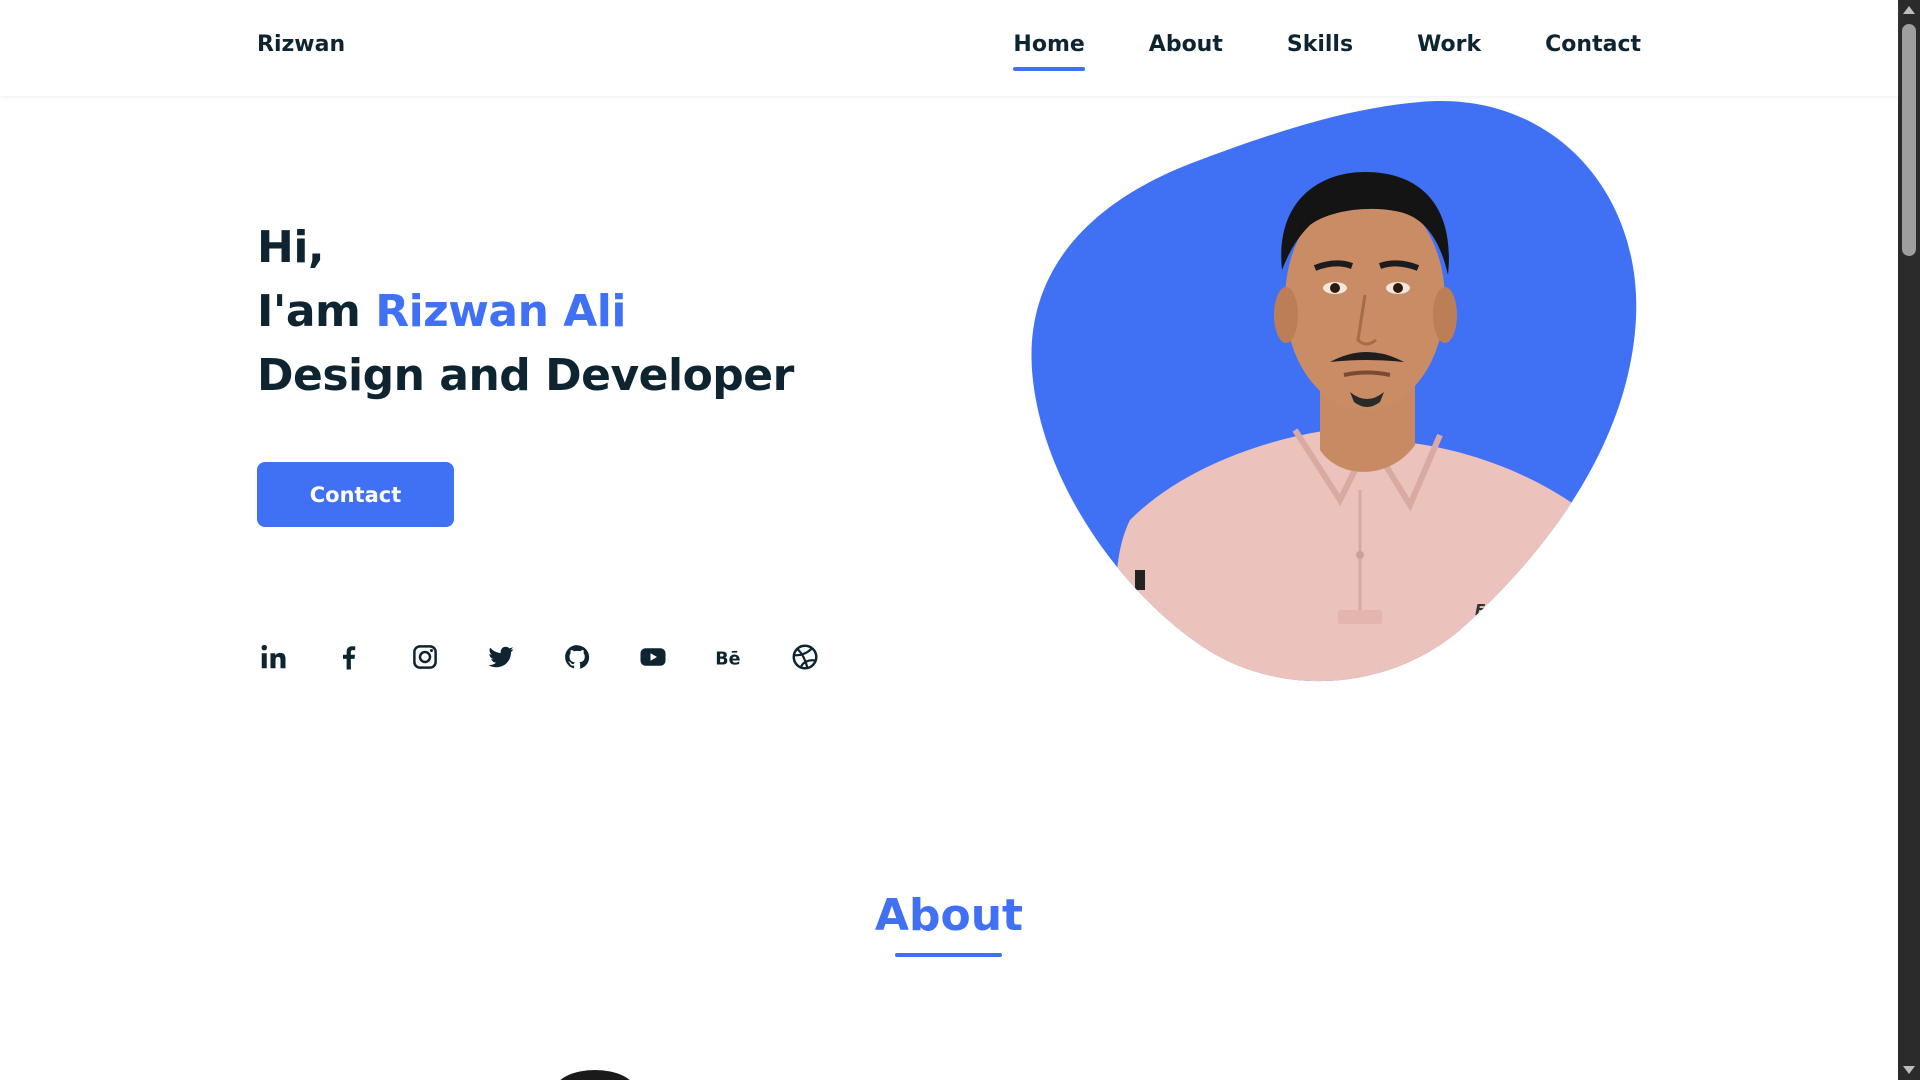 Image resolution: width=1920 pixels, height=1080 pixels. Describe the element at coordinates (355, 494) in the screenshot. I see `contact-button: Contact` at that location.